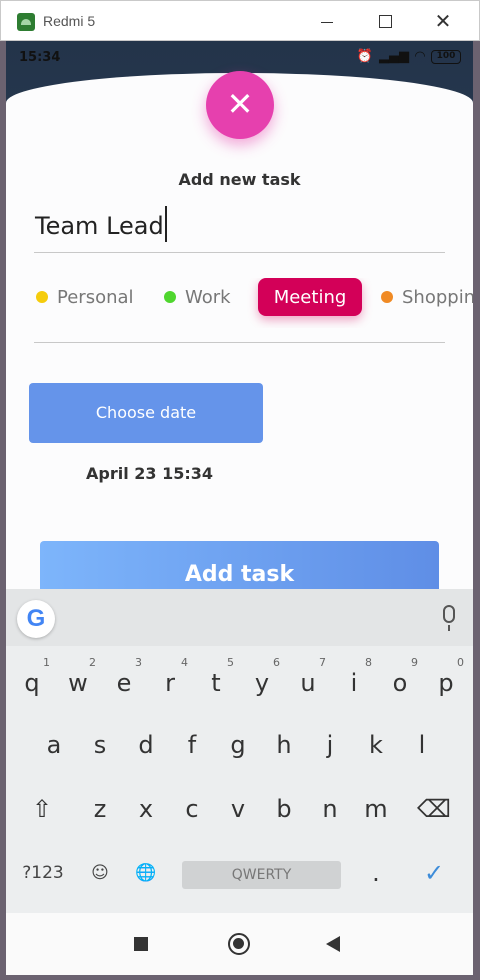  I want to click on category-list: Personal Work Meeting Shopping, so click(253, 303).